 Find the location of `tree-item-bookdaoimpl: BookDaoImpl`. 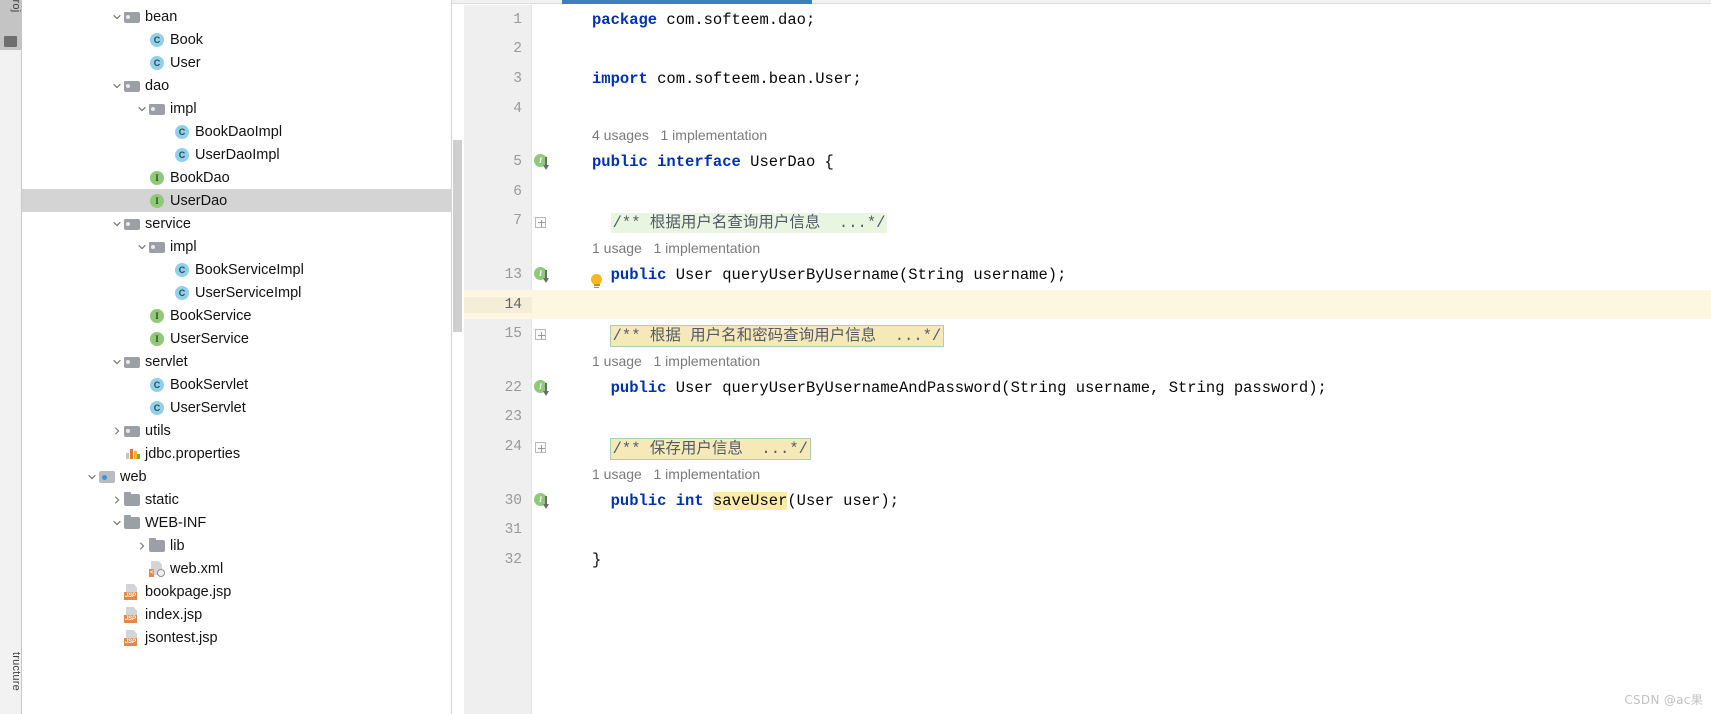

tree-item-bookdaoimpl: BookDaoImpl is located at coordinates (236, 131).